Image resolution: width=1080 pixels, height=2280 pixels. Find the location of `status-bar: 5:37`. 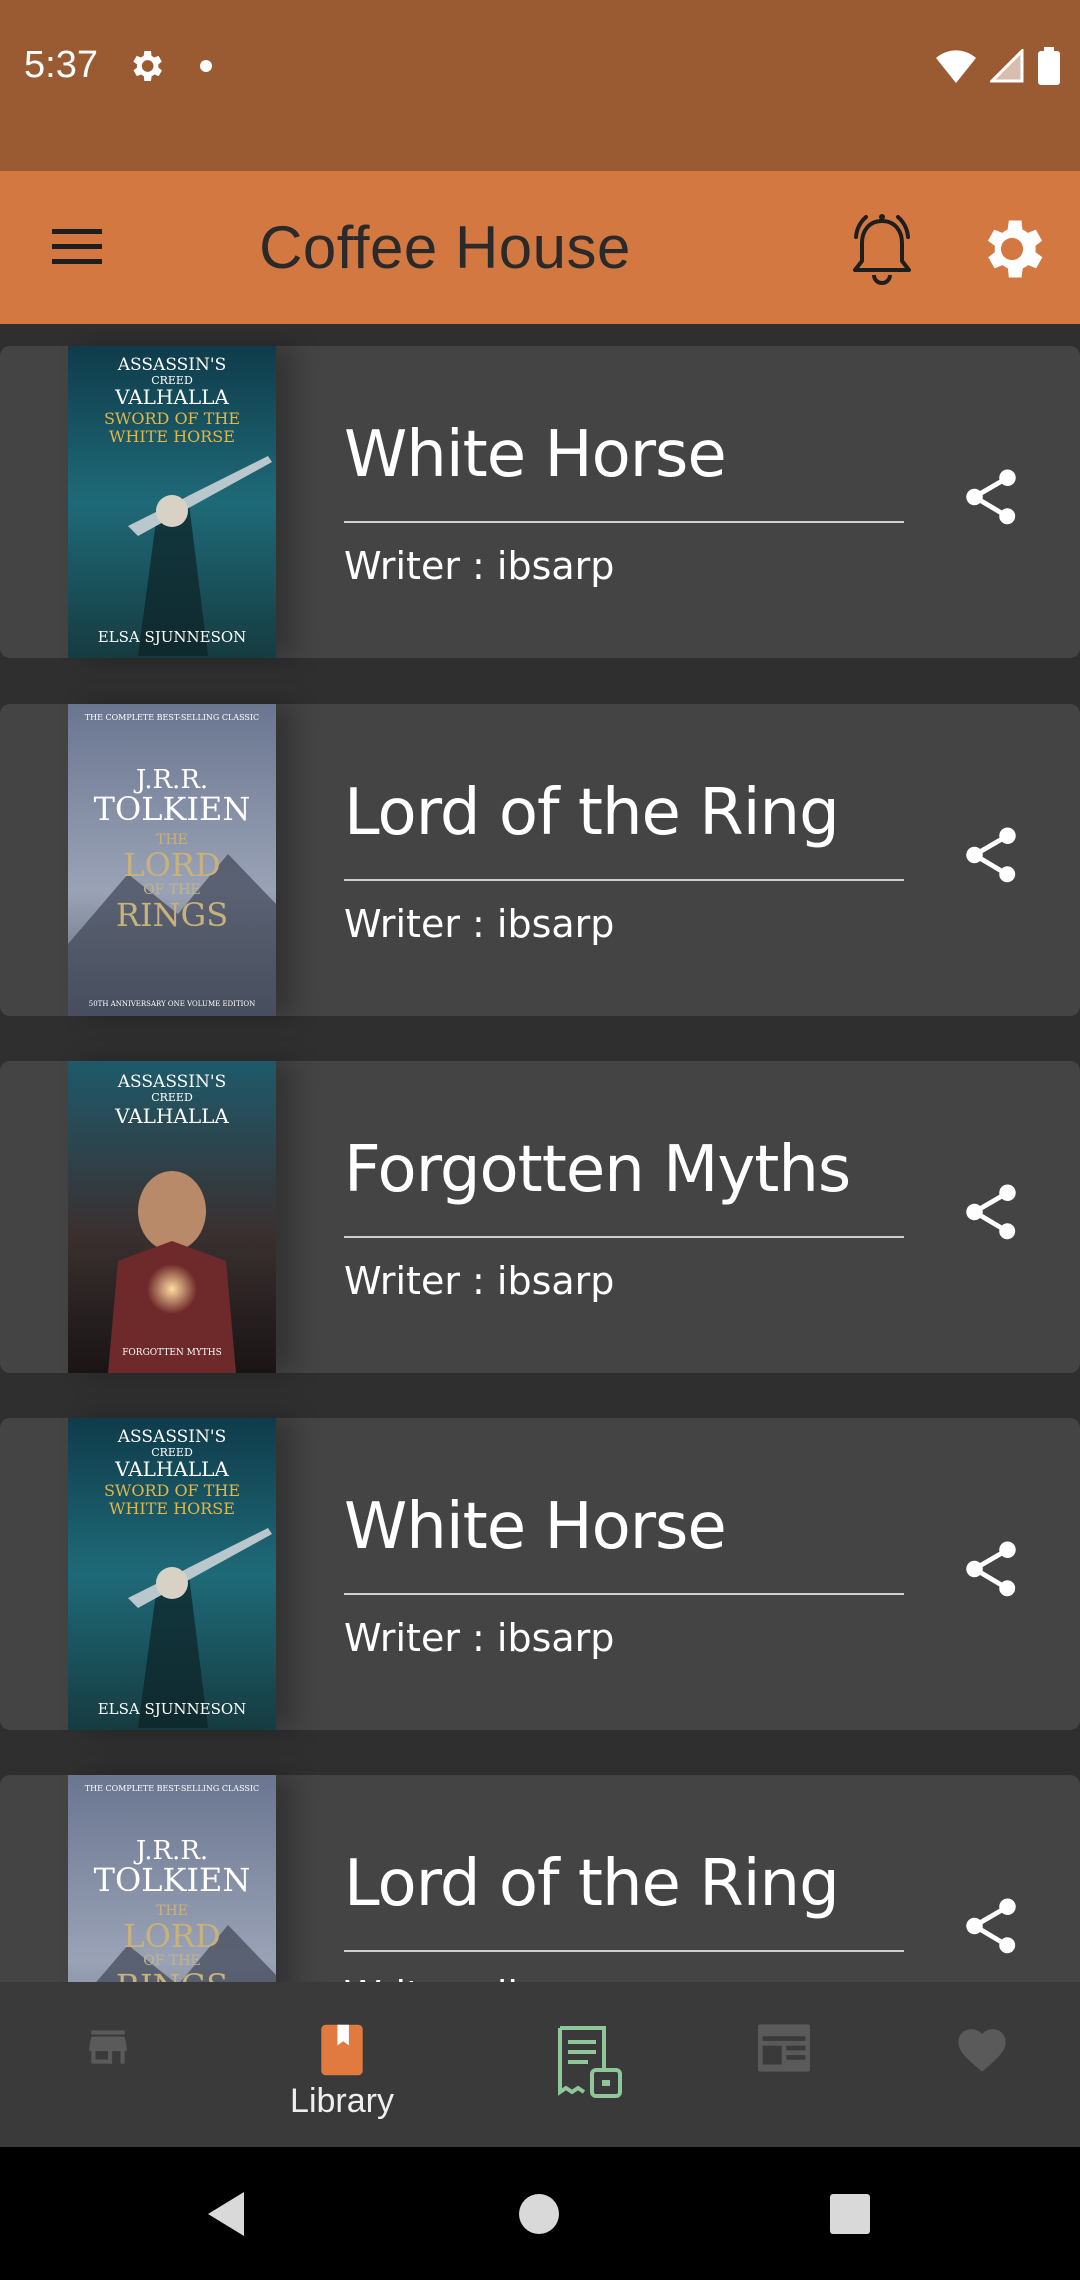

status-bar: 5:37 is located at coordinates (540, 85).